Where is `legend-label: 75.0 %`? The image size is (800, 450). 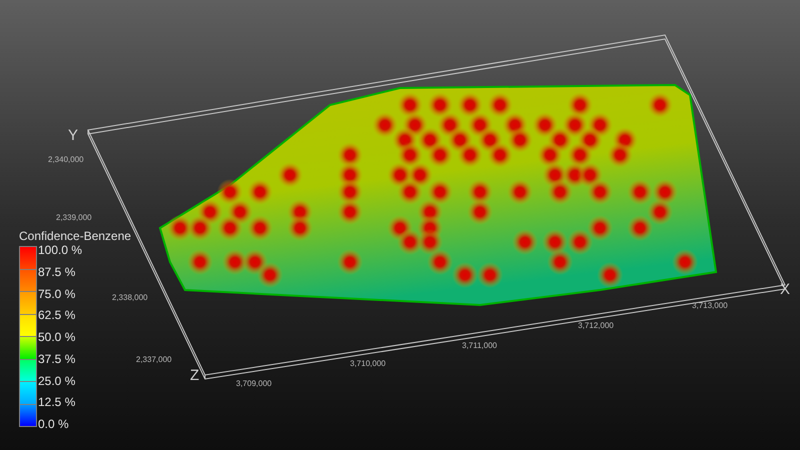 legend-label: 75.0 % is located at coordinates (57, 293).